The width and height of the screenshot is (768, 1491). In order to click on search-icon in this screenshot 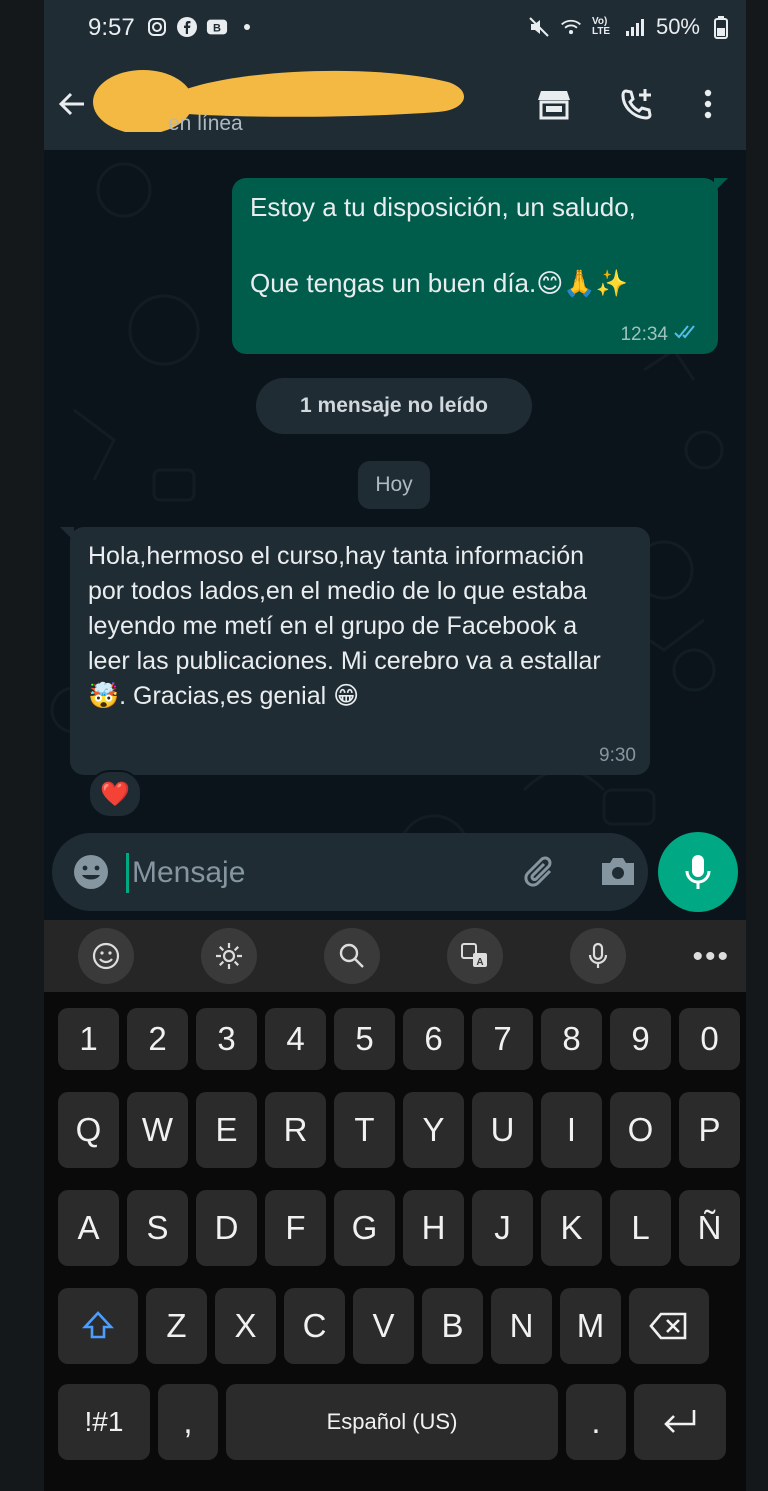, I will do `click(352, 956)`.